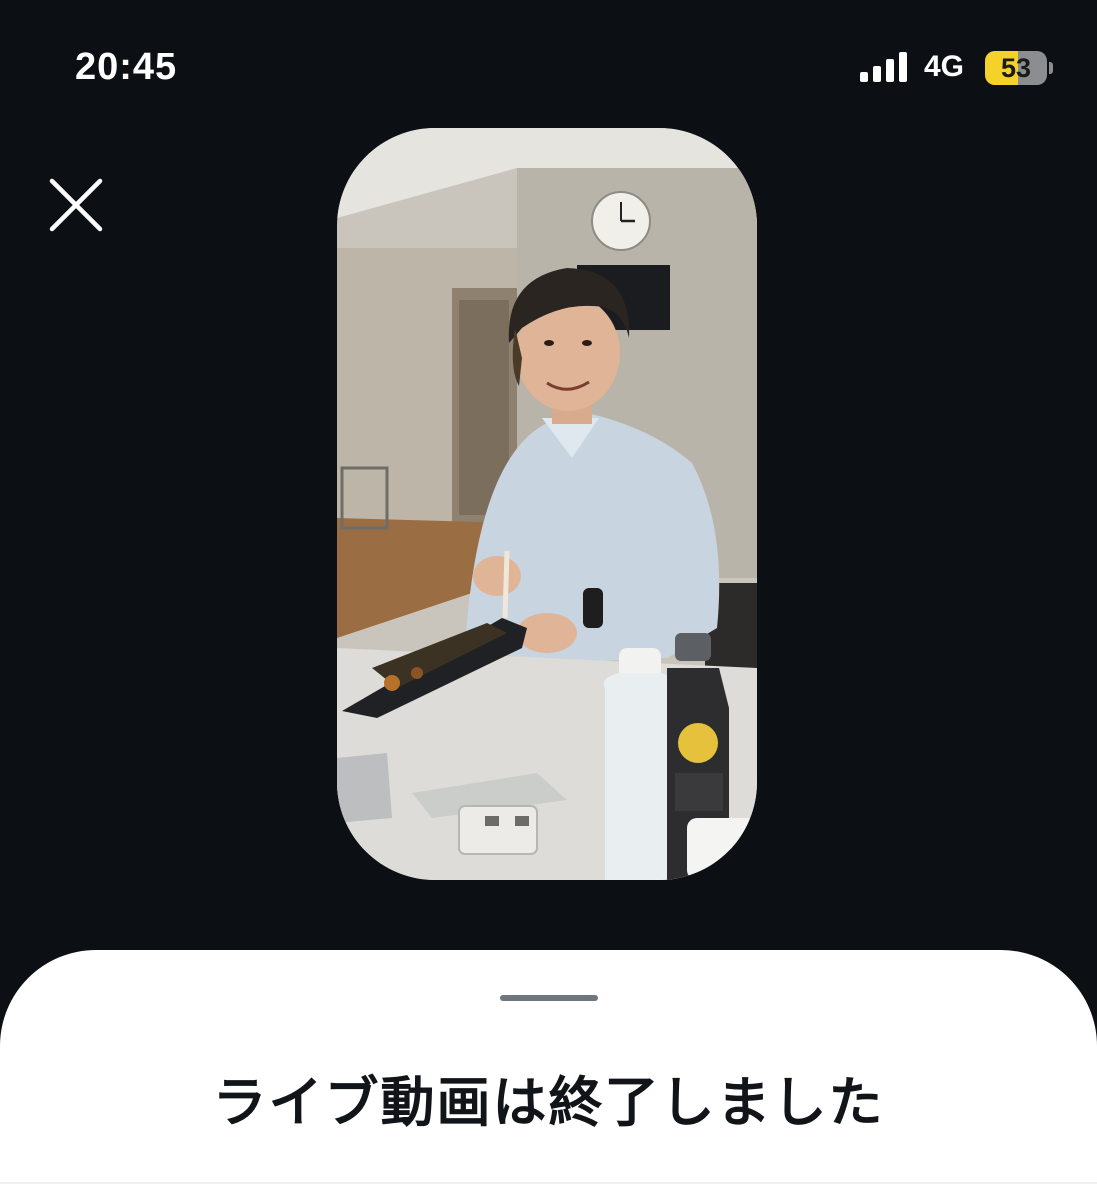 This screenshot has height=1200, width=1097. I want to click on battery-icon: 53, so click(1019, 68).